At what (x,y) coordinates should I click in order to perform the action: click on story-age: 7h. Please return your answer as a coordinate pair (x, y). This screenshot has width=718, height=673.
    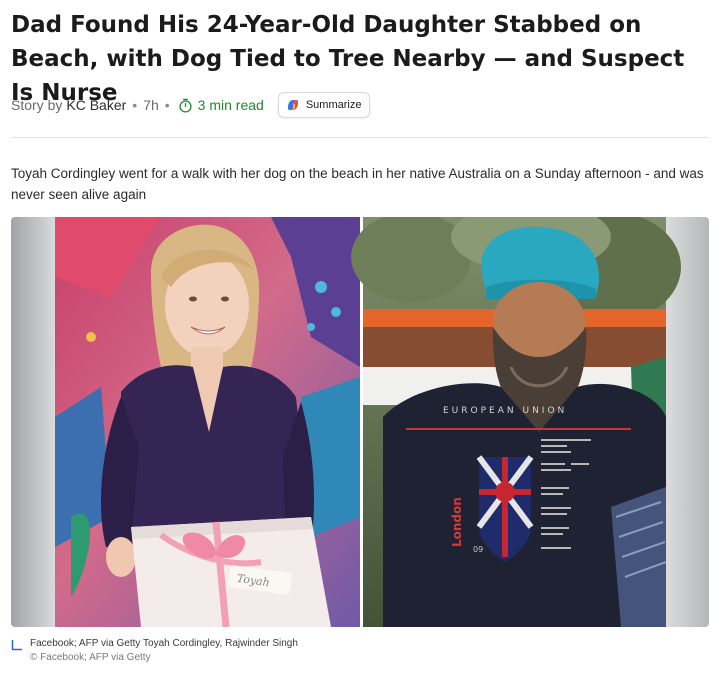
    Looking at the image, I should click on (151, 105).